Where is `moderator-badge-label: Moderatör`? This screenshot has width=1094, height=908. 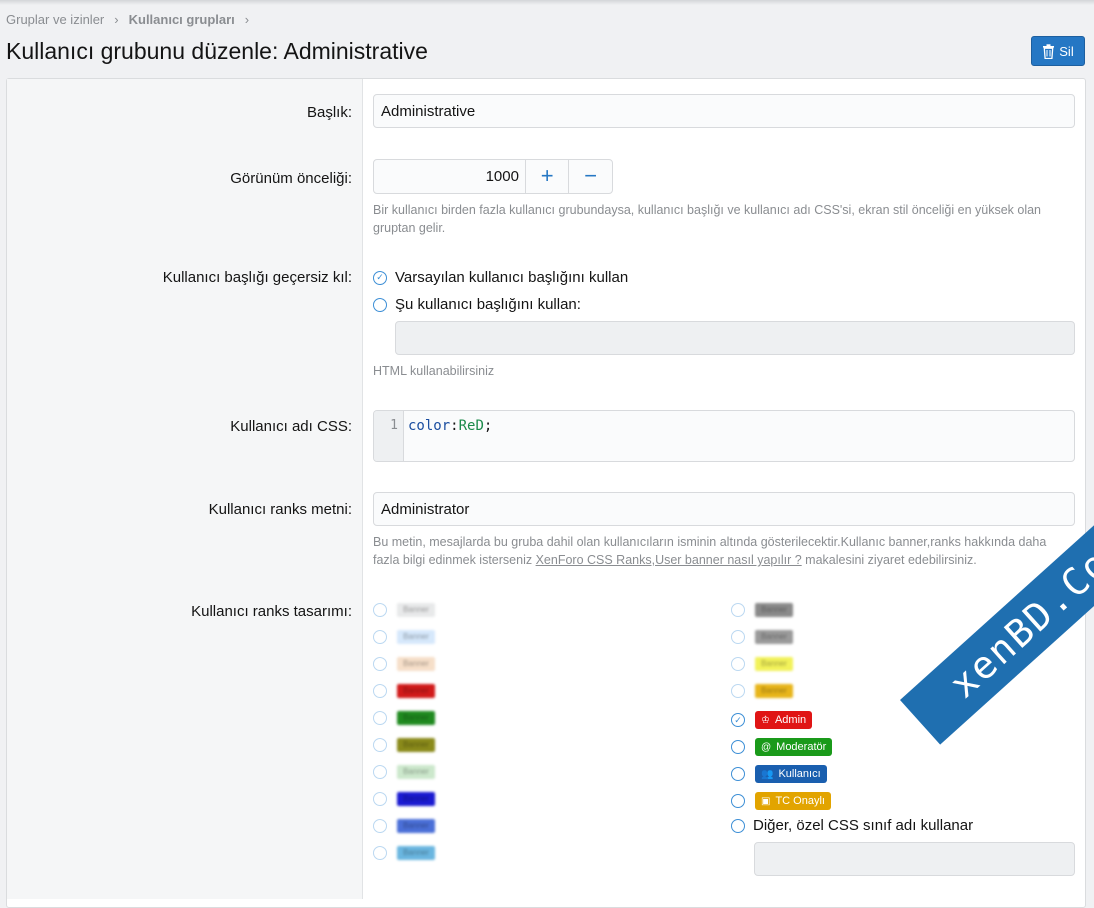 moderator-badge-label: Moderatör is located at coordinates (801, 747).